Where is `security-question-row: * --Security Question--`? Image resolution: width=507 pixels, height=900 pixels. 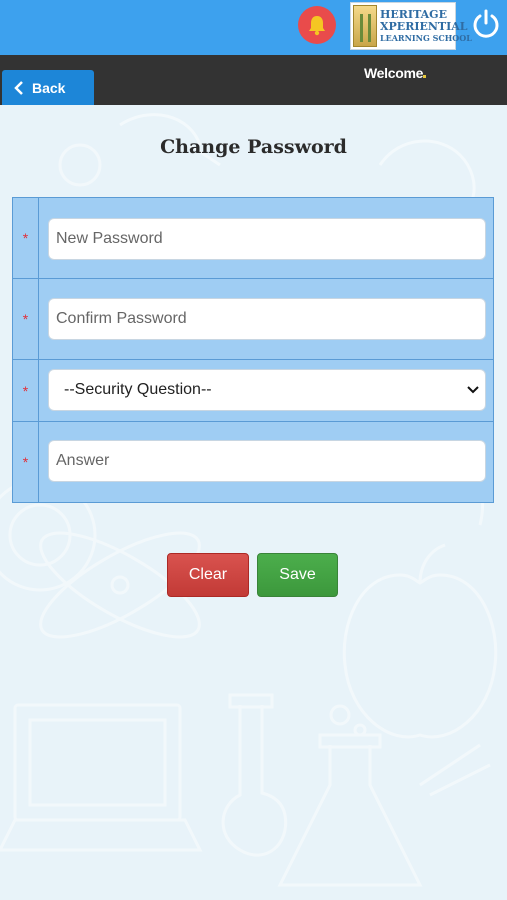 security-question-row: * --Security Question-- is located at coordinates (253, 391).